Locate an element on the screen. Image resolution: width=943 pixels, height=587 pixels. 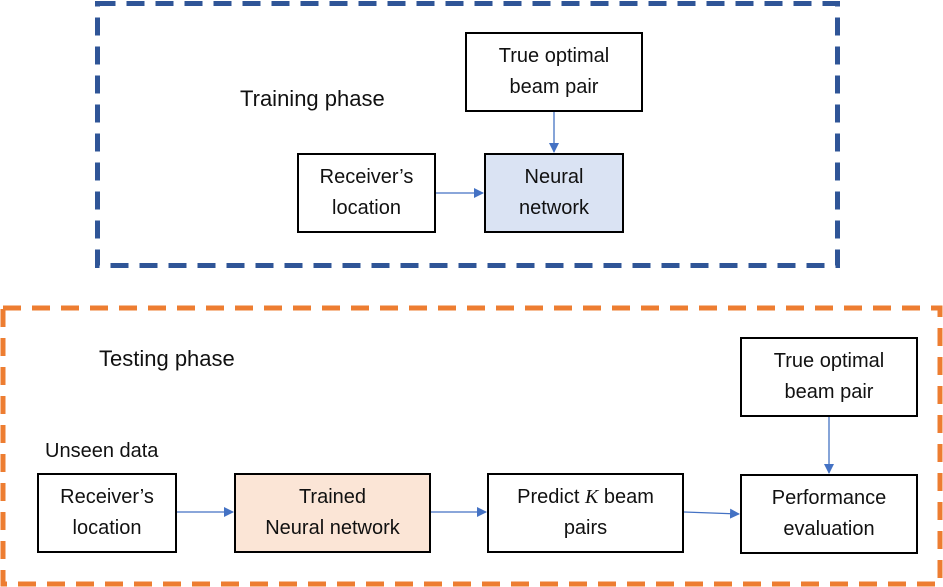
neural-network-line2: network is located at coordinates (554, 208).